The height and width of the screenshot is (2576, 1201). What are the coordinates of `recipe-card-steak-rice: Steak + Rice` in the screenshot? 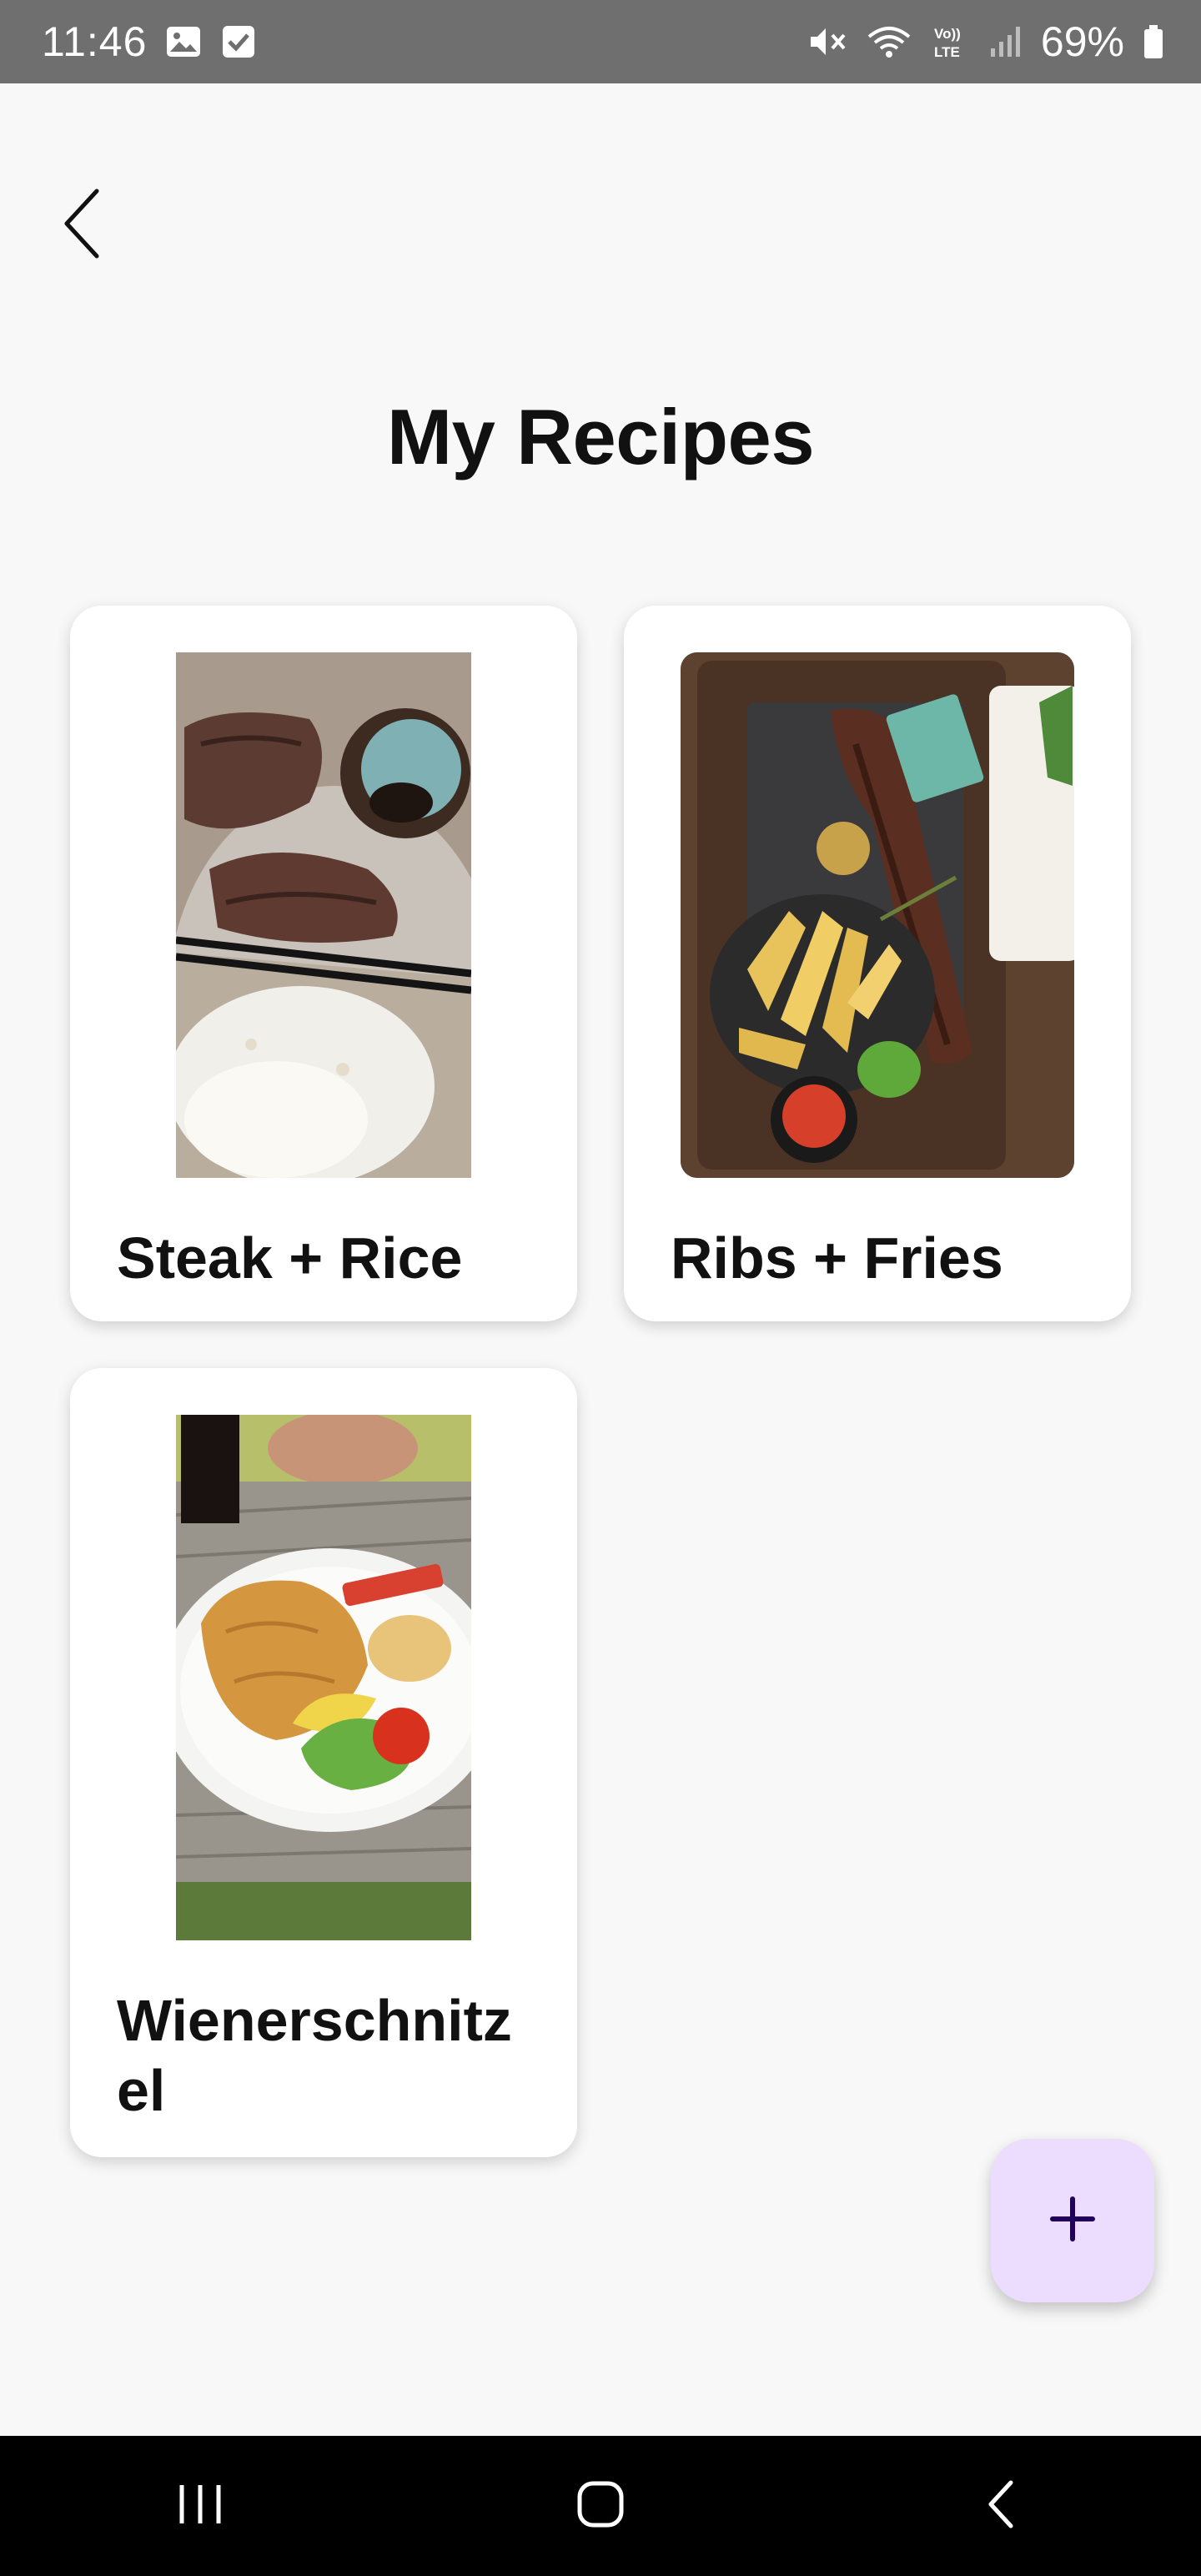 It's located at (324, 963).